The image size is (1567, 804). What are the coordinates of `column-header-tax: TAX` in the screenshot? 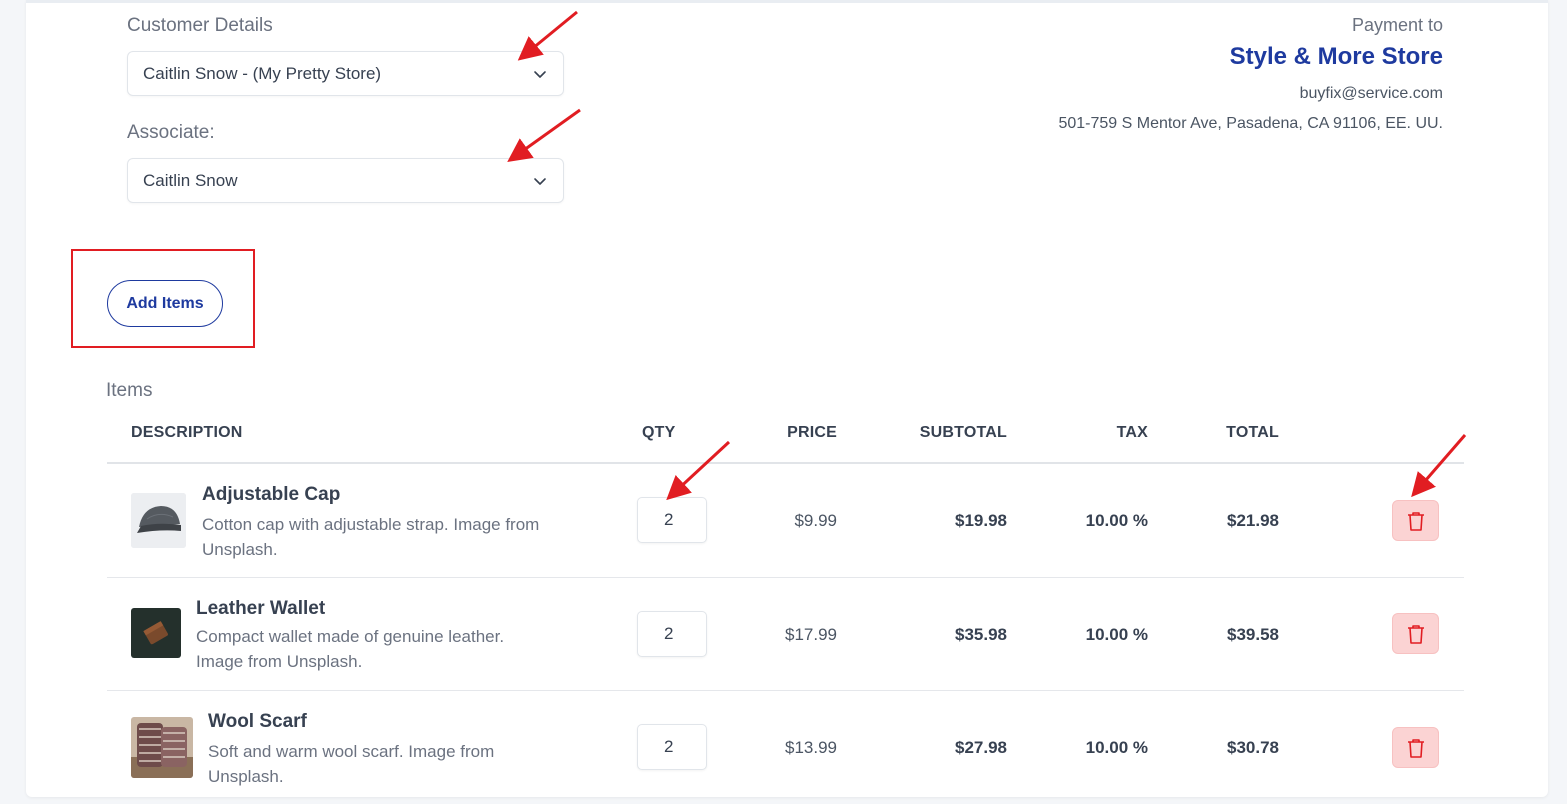 It's located at (1132, 432).